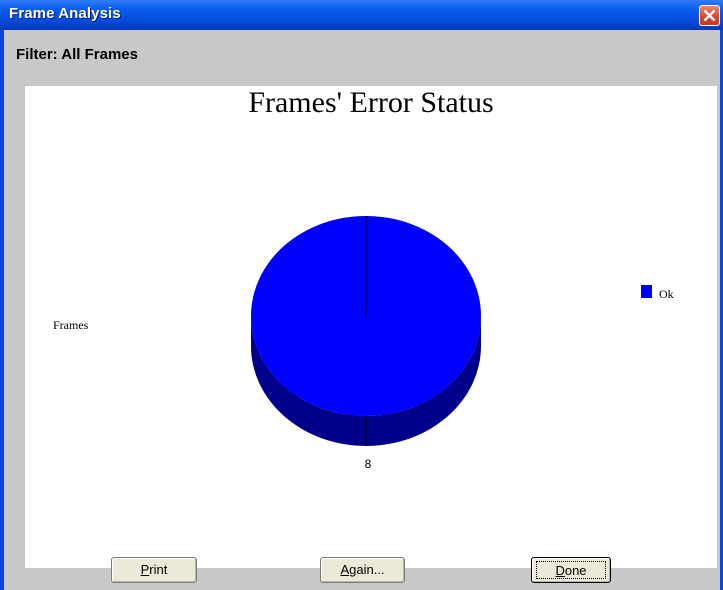 The height and width of the screenshot is (590, 723). I want to click on done-button: Done, so click(571, 570).